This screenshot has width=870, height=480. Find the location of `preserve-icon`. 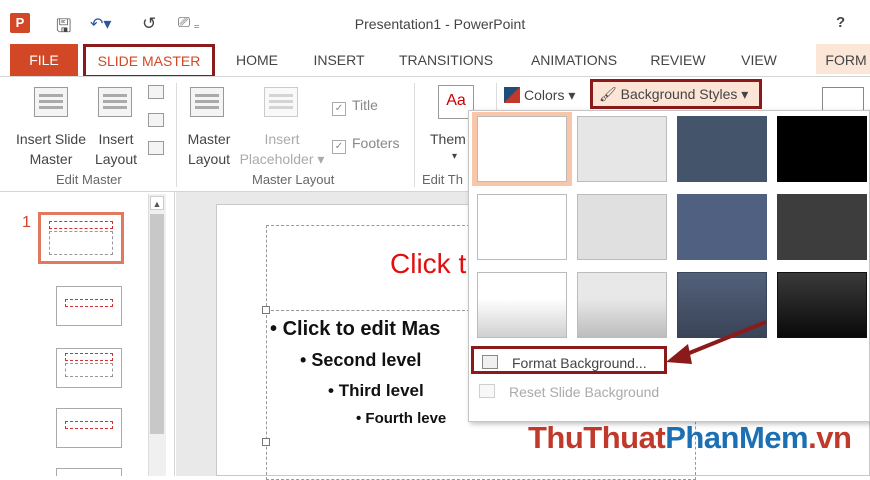

preserve-icon is located at coordinates (156, 148).